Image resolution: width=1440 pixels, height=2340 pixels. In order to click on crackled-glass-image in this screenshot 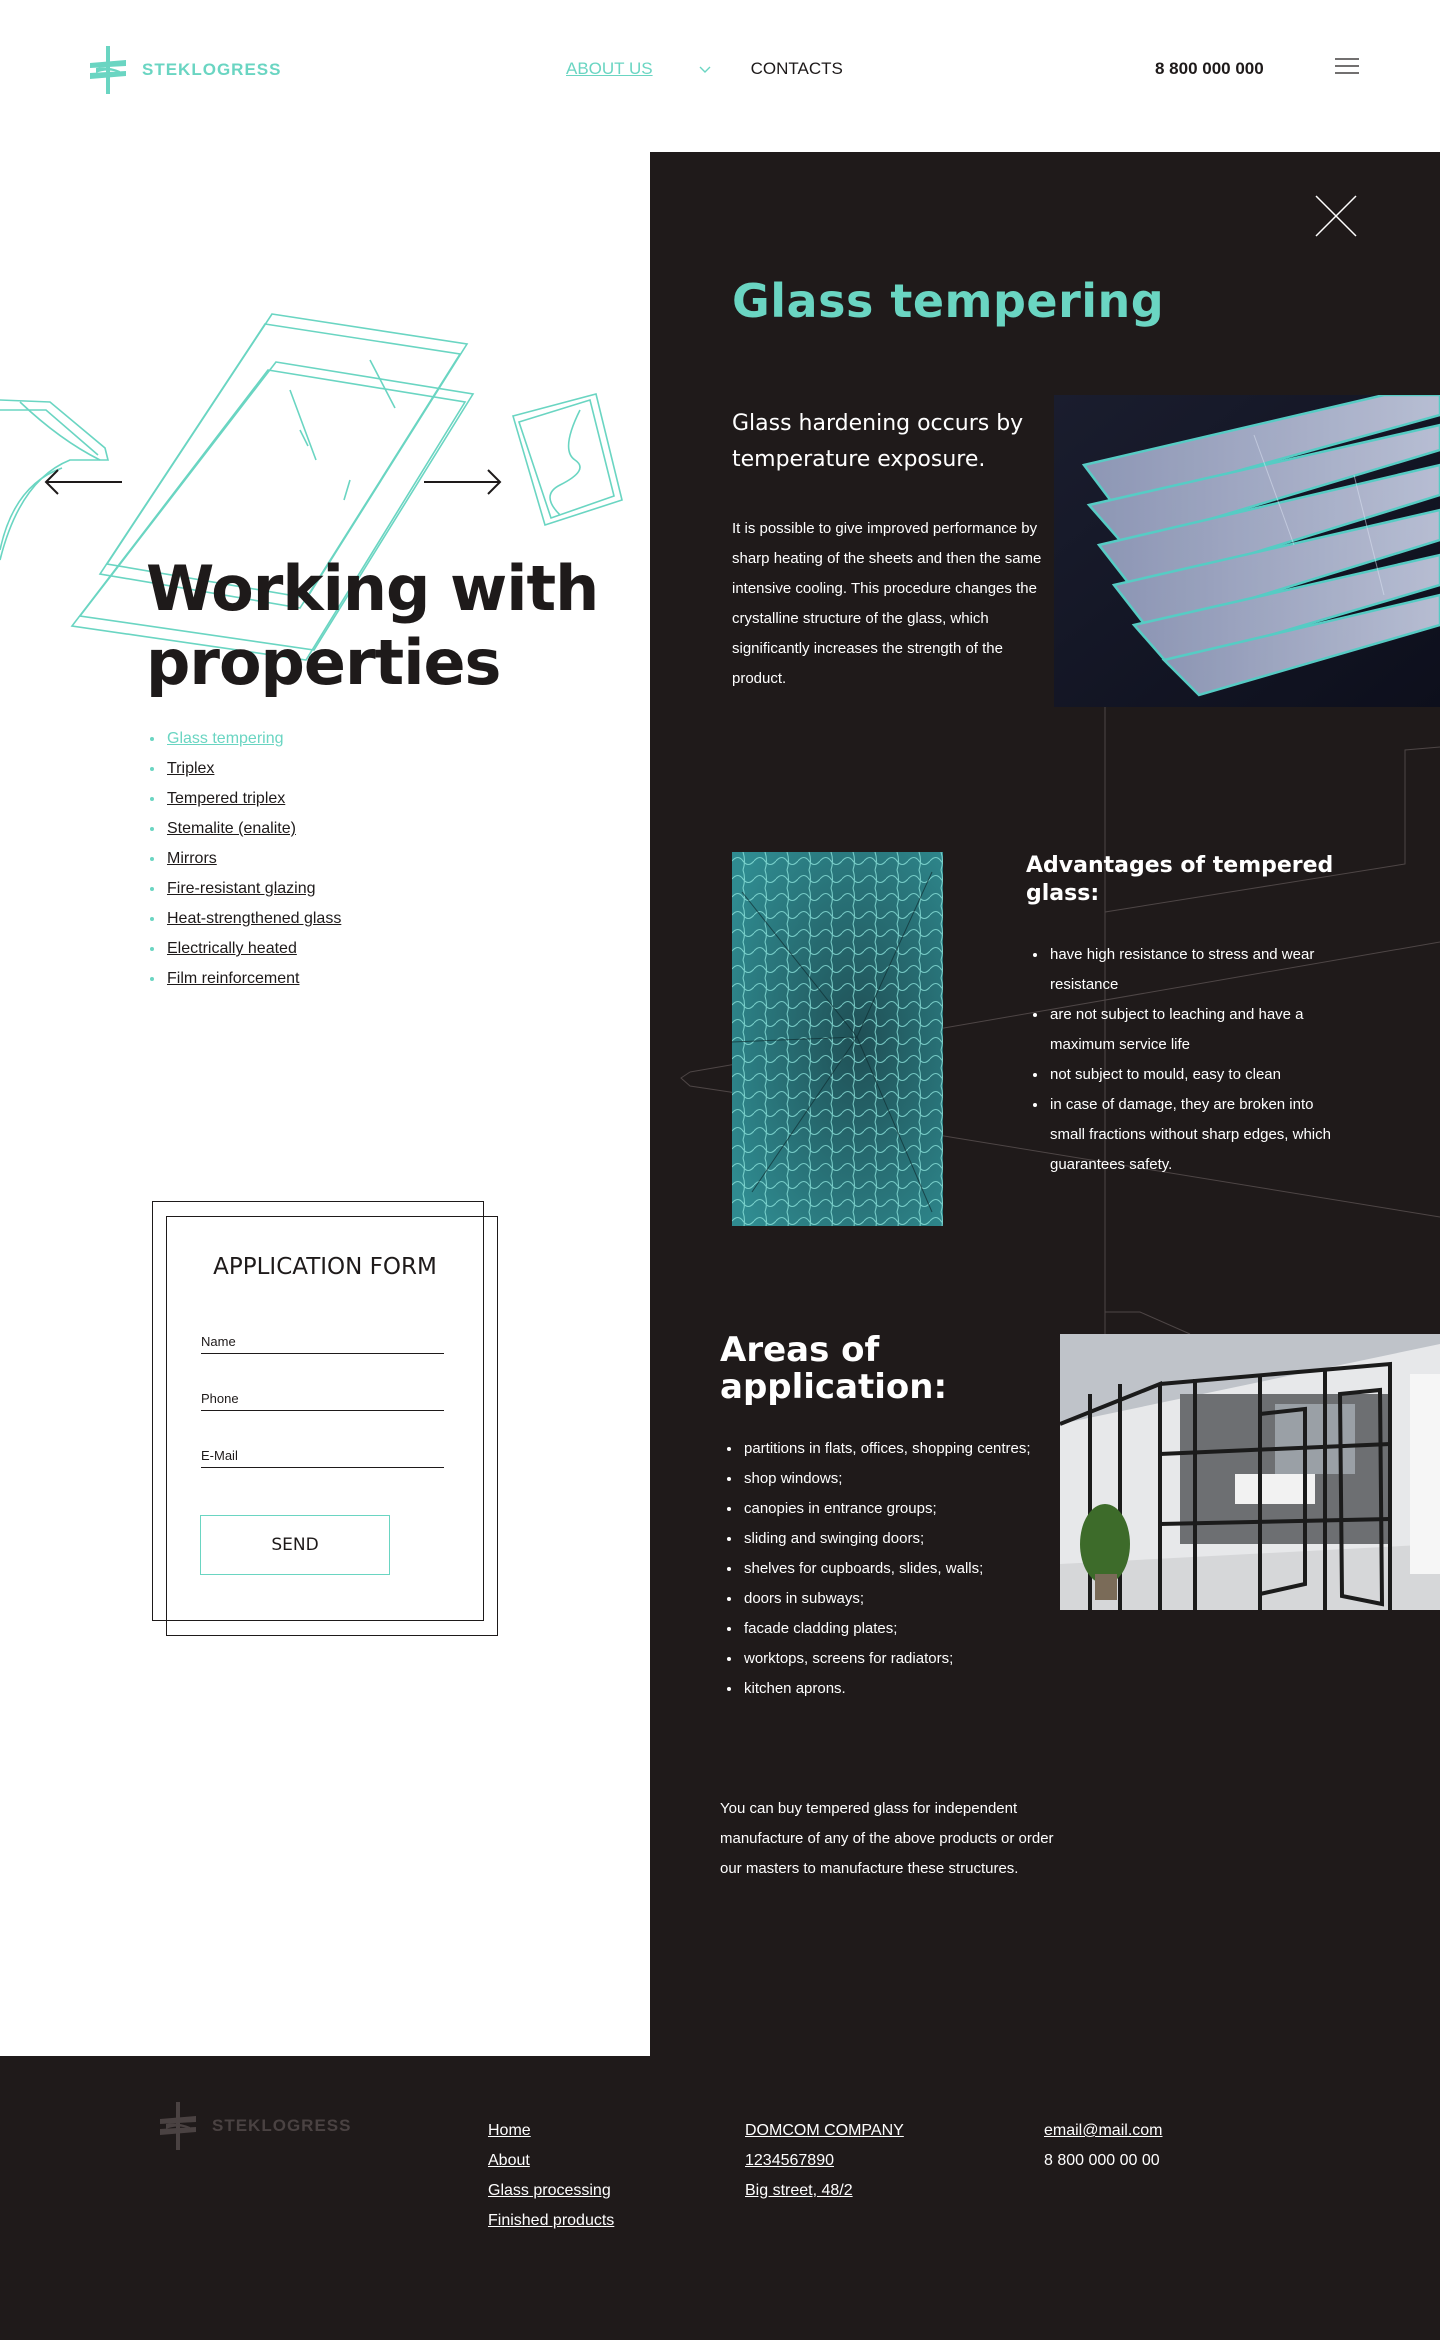, I will do `click(837, 1039)`.